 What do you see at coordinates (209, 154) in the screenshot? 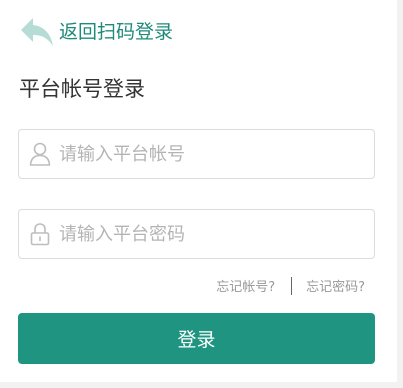
I see `account-input` at bounding box center [209, 154].